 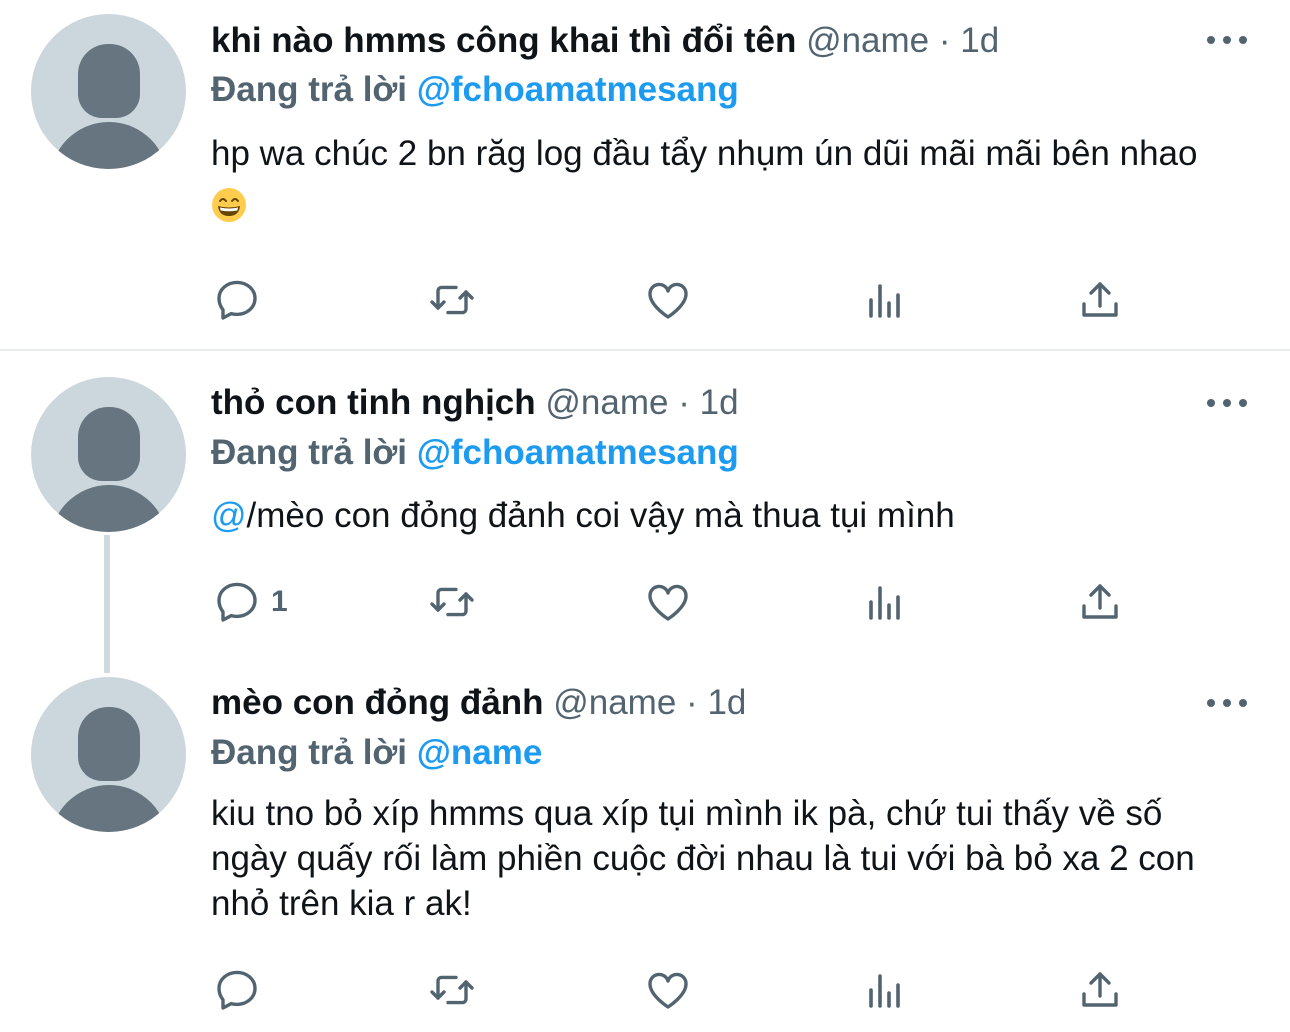 I want to click on reply-button: 1, so click(x=250, y=602).